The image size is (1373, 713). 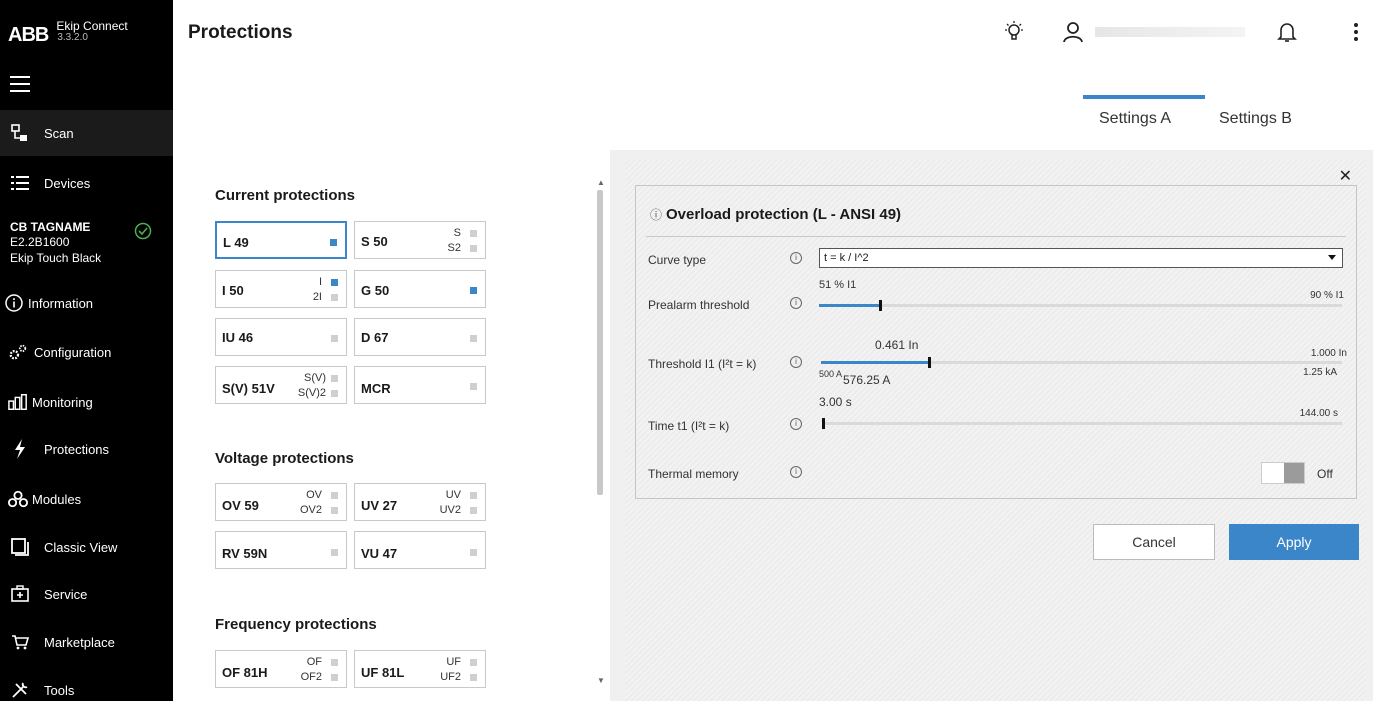 I want to click on sub-label: S(V), so click(x=315, y=378).